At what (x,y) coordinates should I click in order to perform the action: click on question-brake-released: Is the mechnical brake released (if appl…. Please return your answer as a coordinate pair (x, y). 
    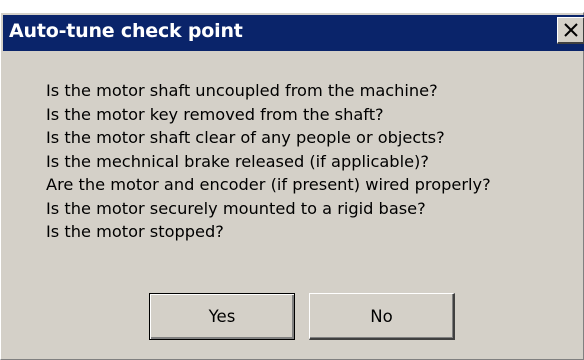
    Looking at the image, I should click on (237, 161).